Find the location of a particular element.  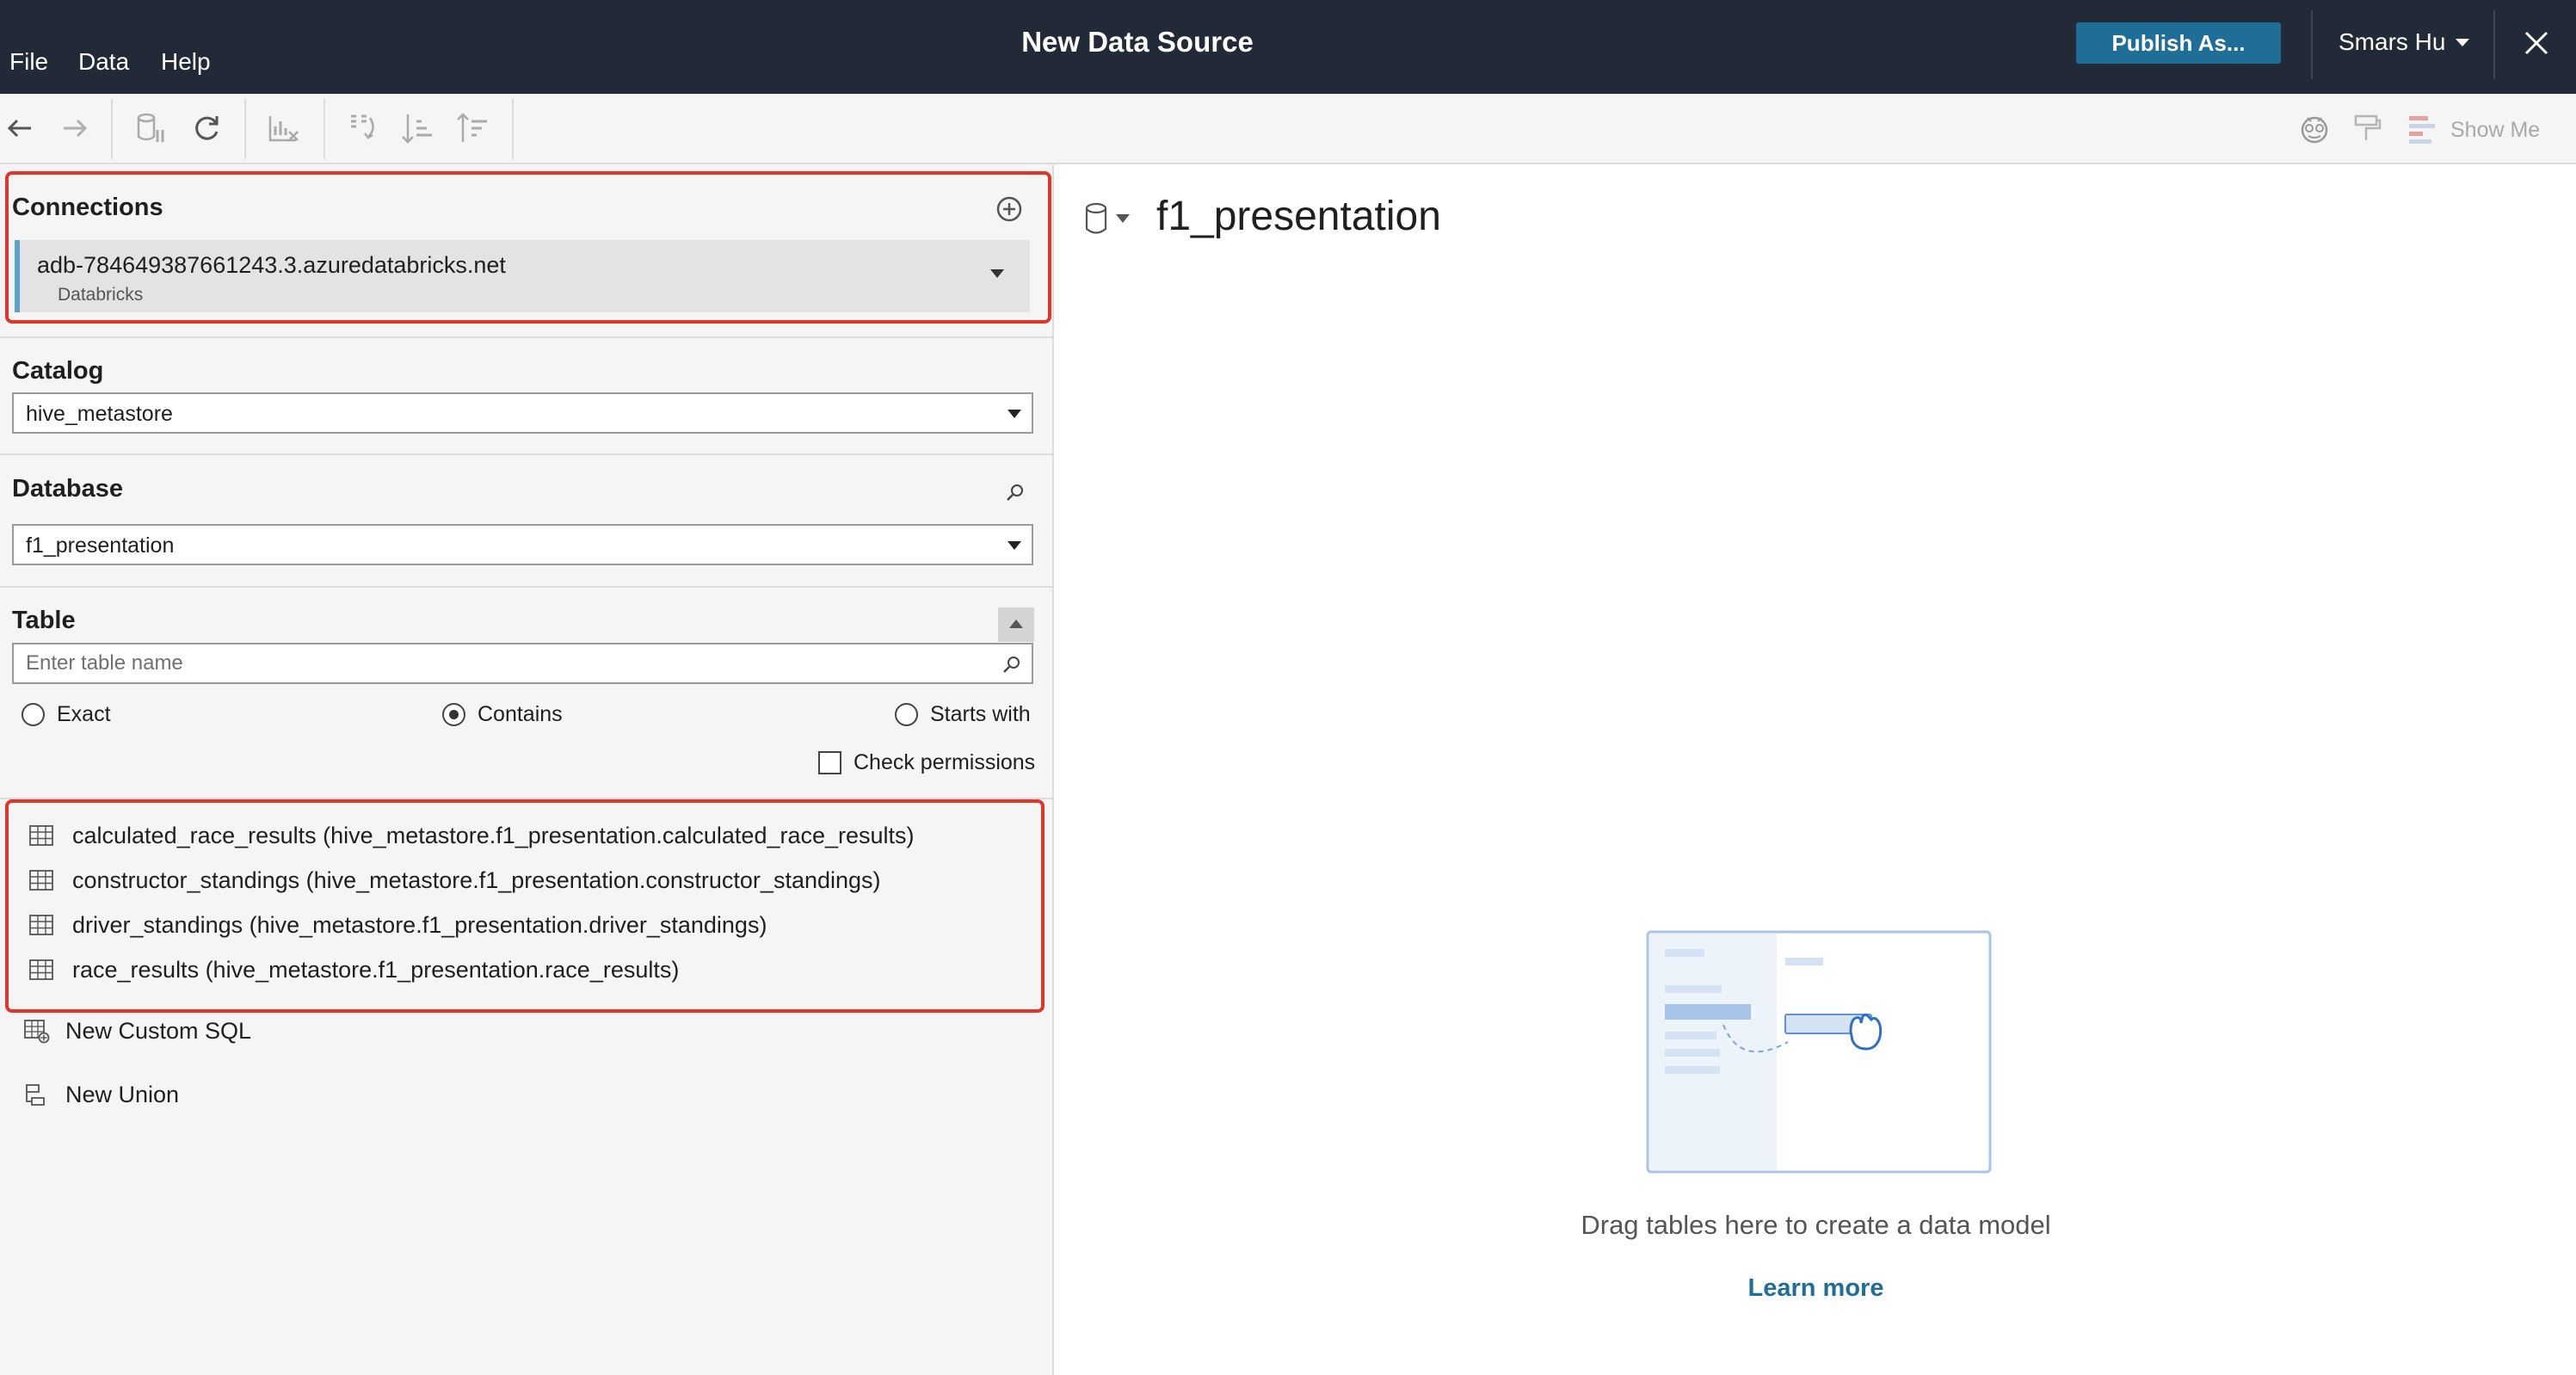

radio-exact: Exact is located at coordinates (66, 715).